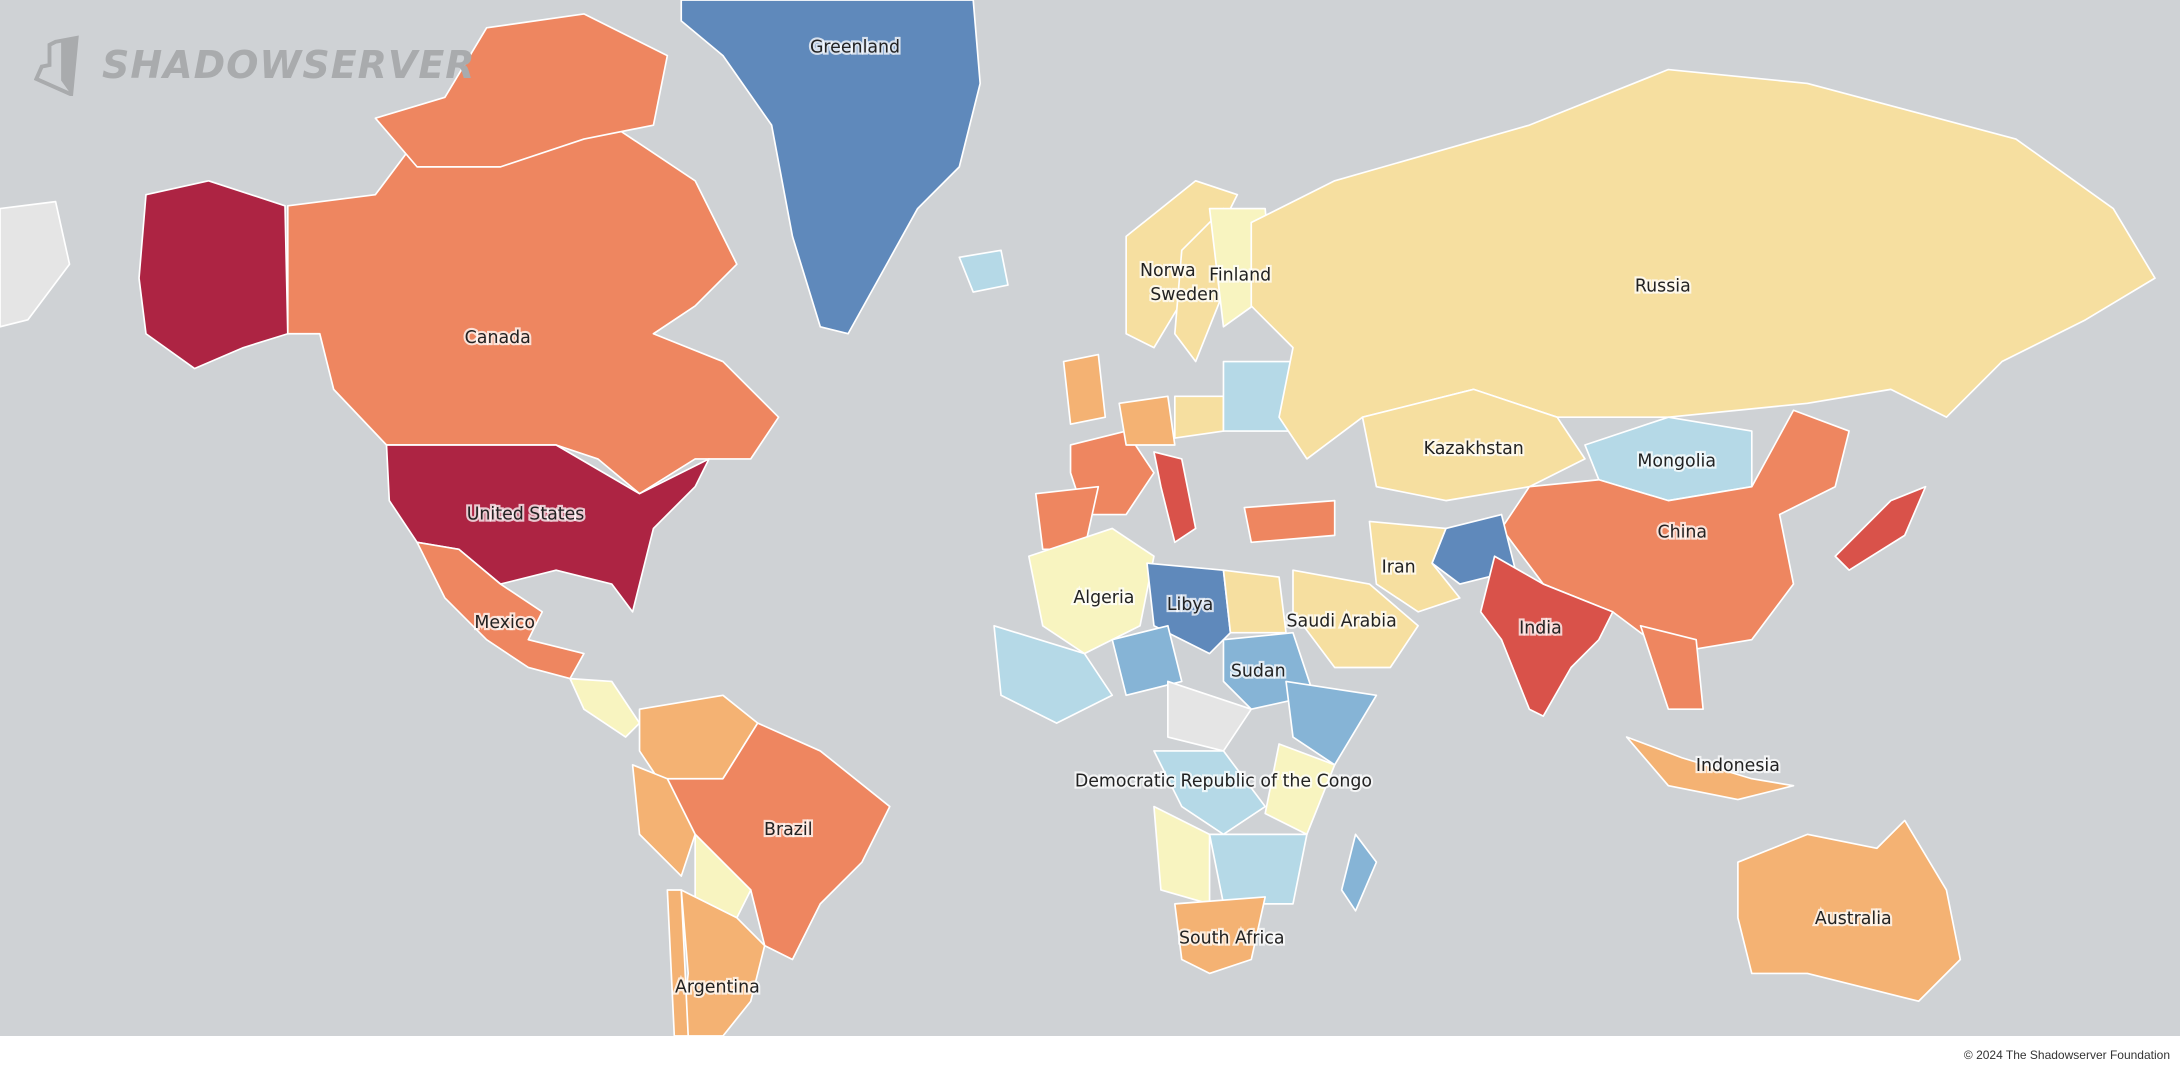 Image resolution: width=2180 pixels, height=1066 pixels. What do you see at coordinates (1663, 286) in the screenshot?
I see `country-label: Russia` at bounding box center [1663, 286].